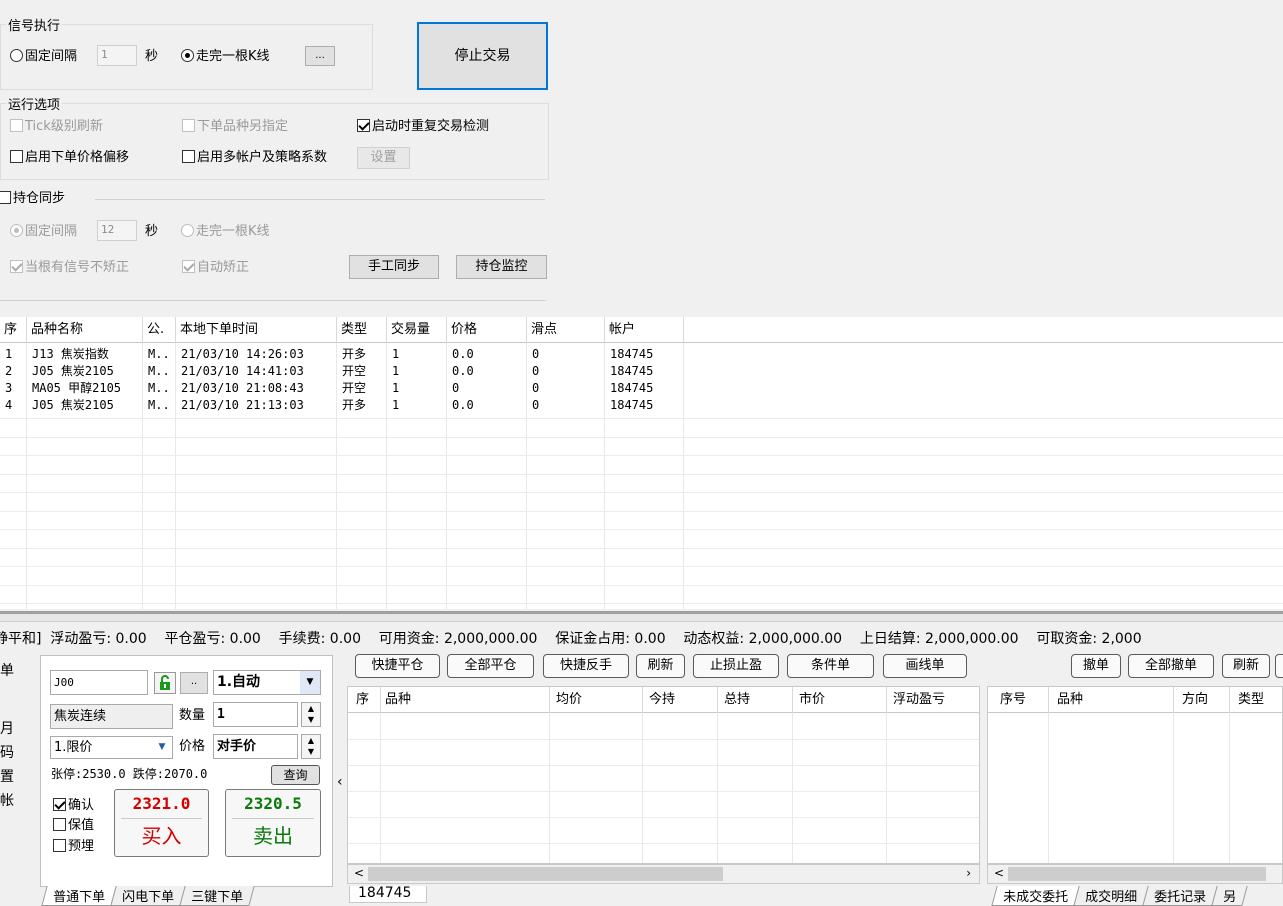 This screenshot has width=1283, height=906. I want to click on position-toolbar-button: 画线单, so click(925, 666).